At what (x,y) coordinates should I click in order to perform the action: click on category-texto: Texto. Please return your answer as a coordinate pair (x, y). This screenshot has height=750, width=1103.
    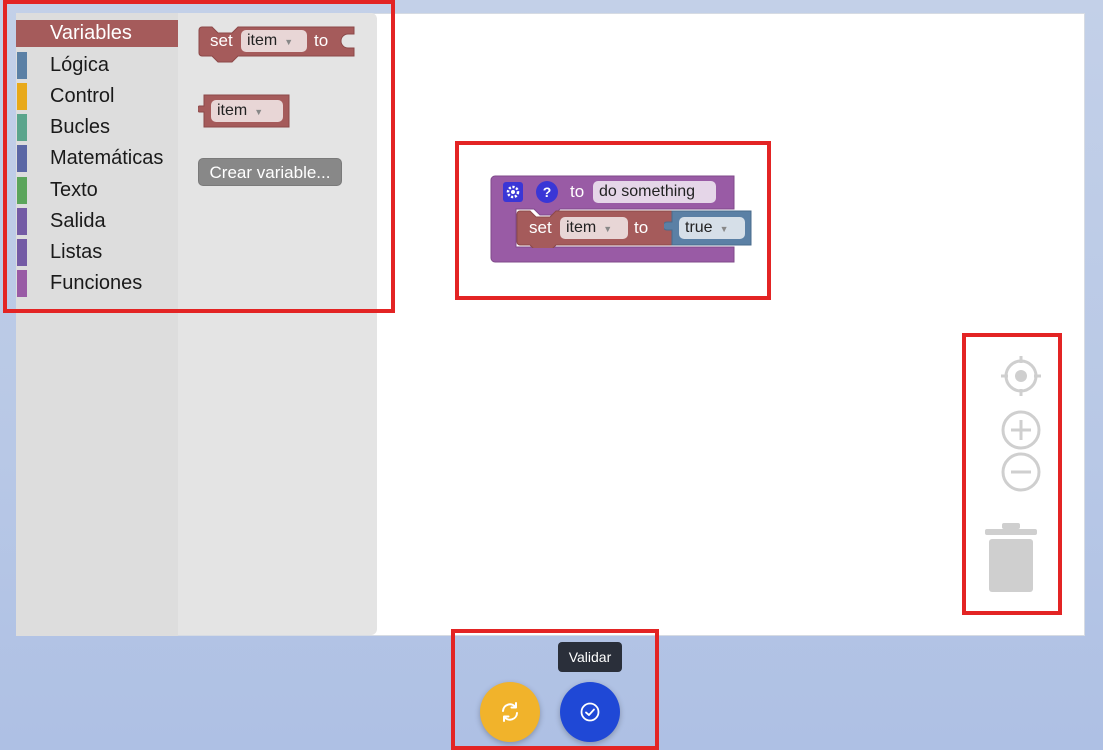
    Looking at the image, I should click on (97, 190).